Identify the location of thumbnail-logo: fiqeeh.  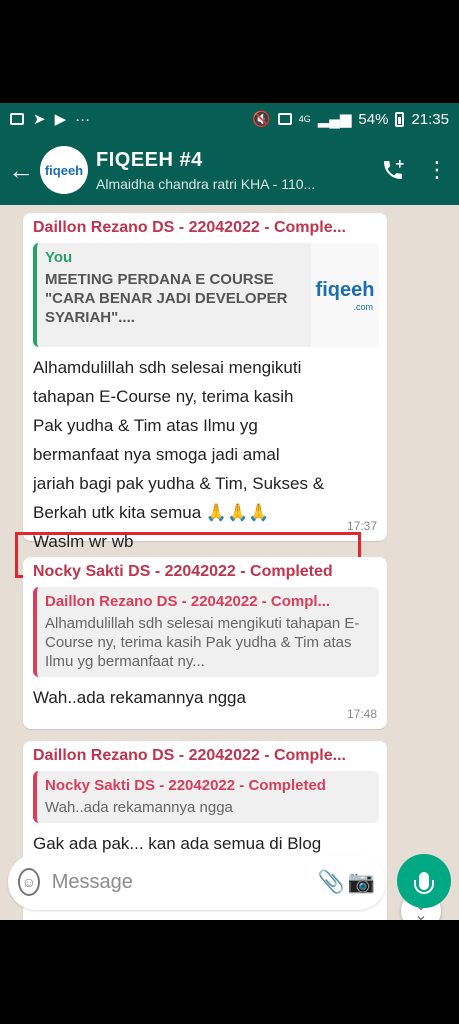
(345, 289).